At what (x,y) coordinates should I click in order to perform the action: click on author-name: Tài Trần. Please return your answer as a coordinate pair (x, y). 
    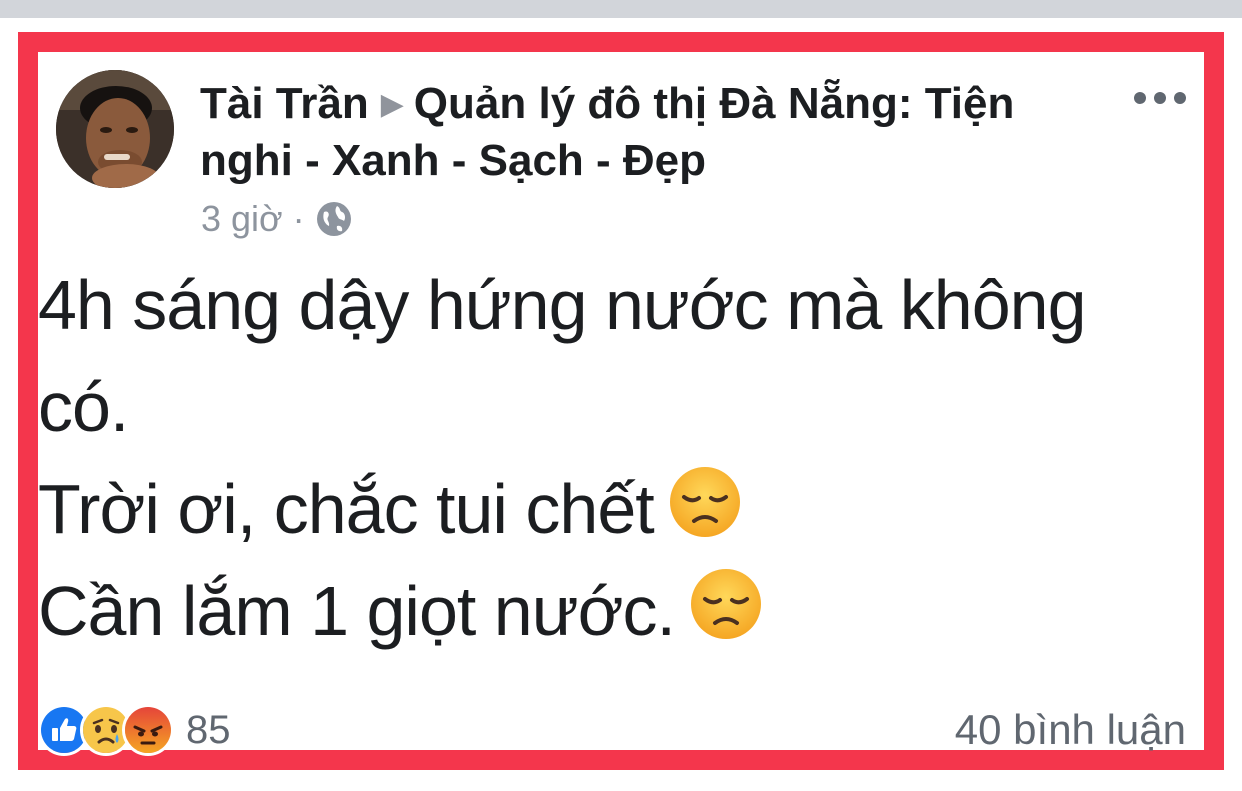
    Looking at the image, I should click on (284, 103).